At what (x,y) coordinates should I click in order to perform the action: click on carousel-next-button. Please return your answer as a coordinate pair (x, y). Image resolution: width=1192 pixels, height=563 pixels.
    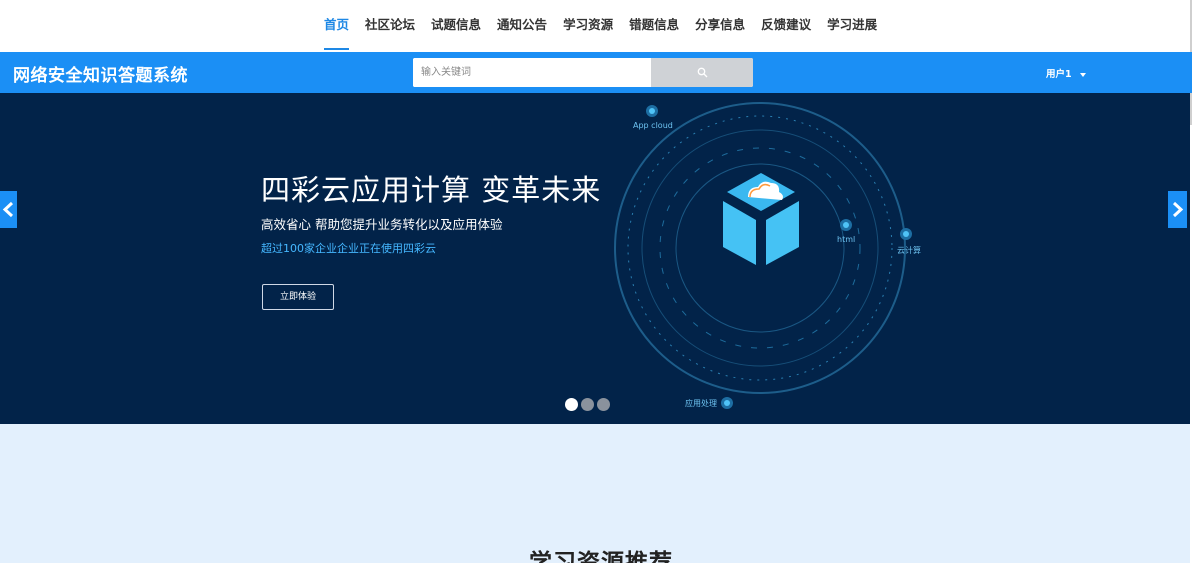
    Looking at the image, I should click on (1177, 209).